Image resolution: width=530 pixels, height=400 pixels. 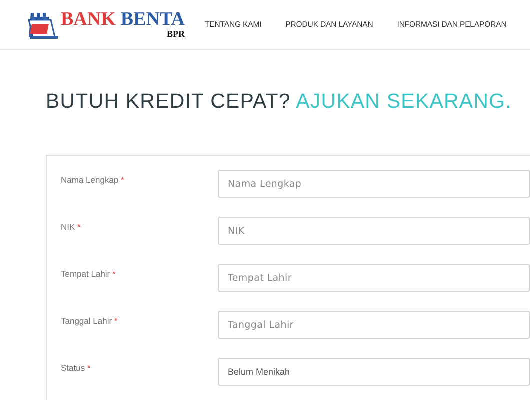 I want to click on input-field: Tanggal Lahir, so click(x=374, y=325).